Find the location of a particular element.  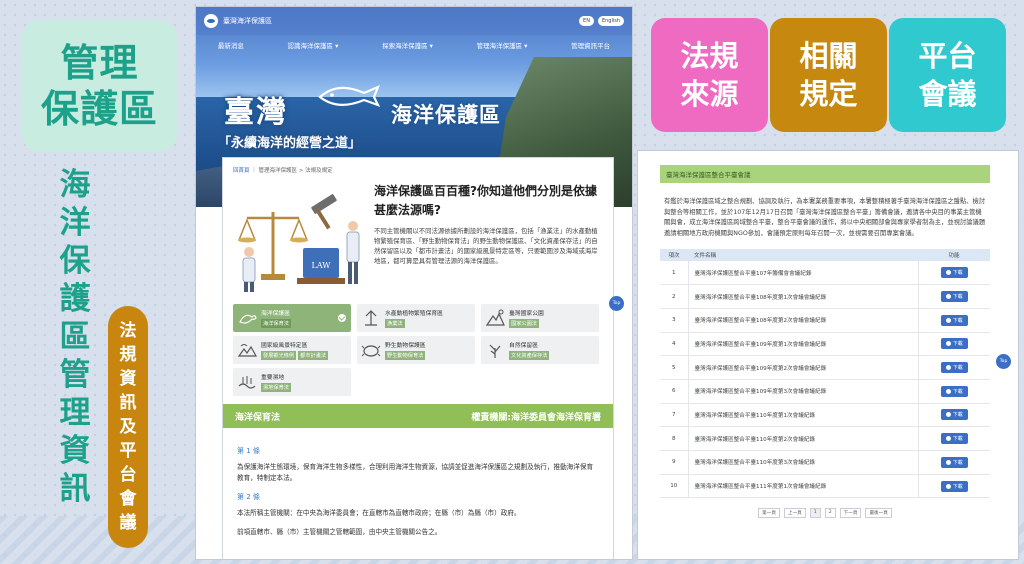

language-switch: EN English is located at coordinates (601, 21).